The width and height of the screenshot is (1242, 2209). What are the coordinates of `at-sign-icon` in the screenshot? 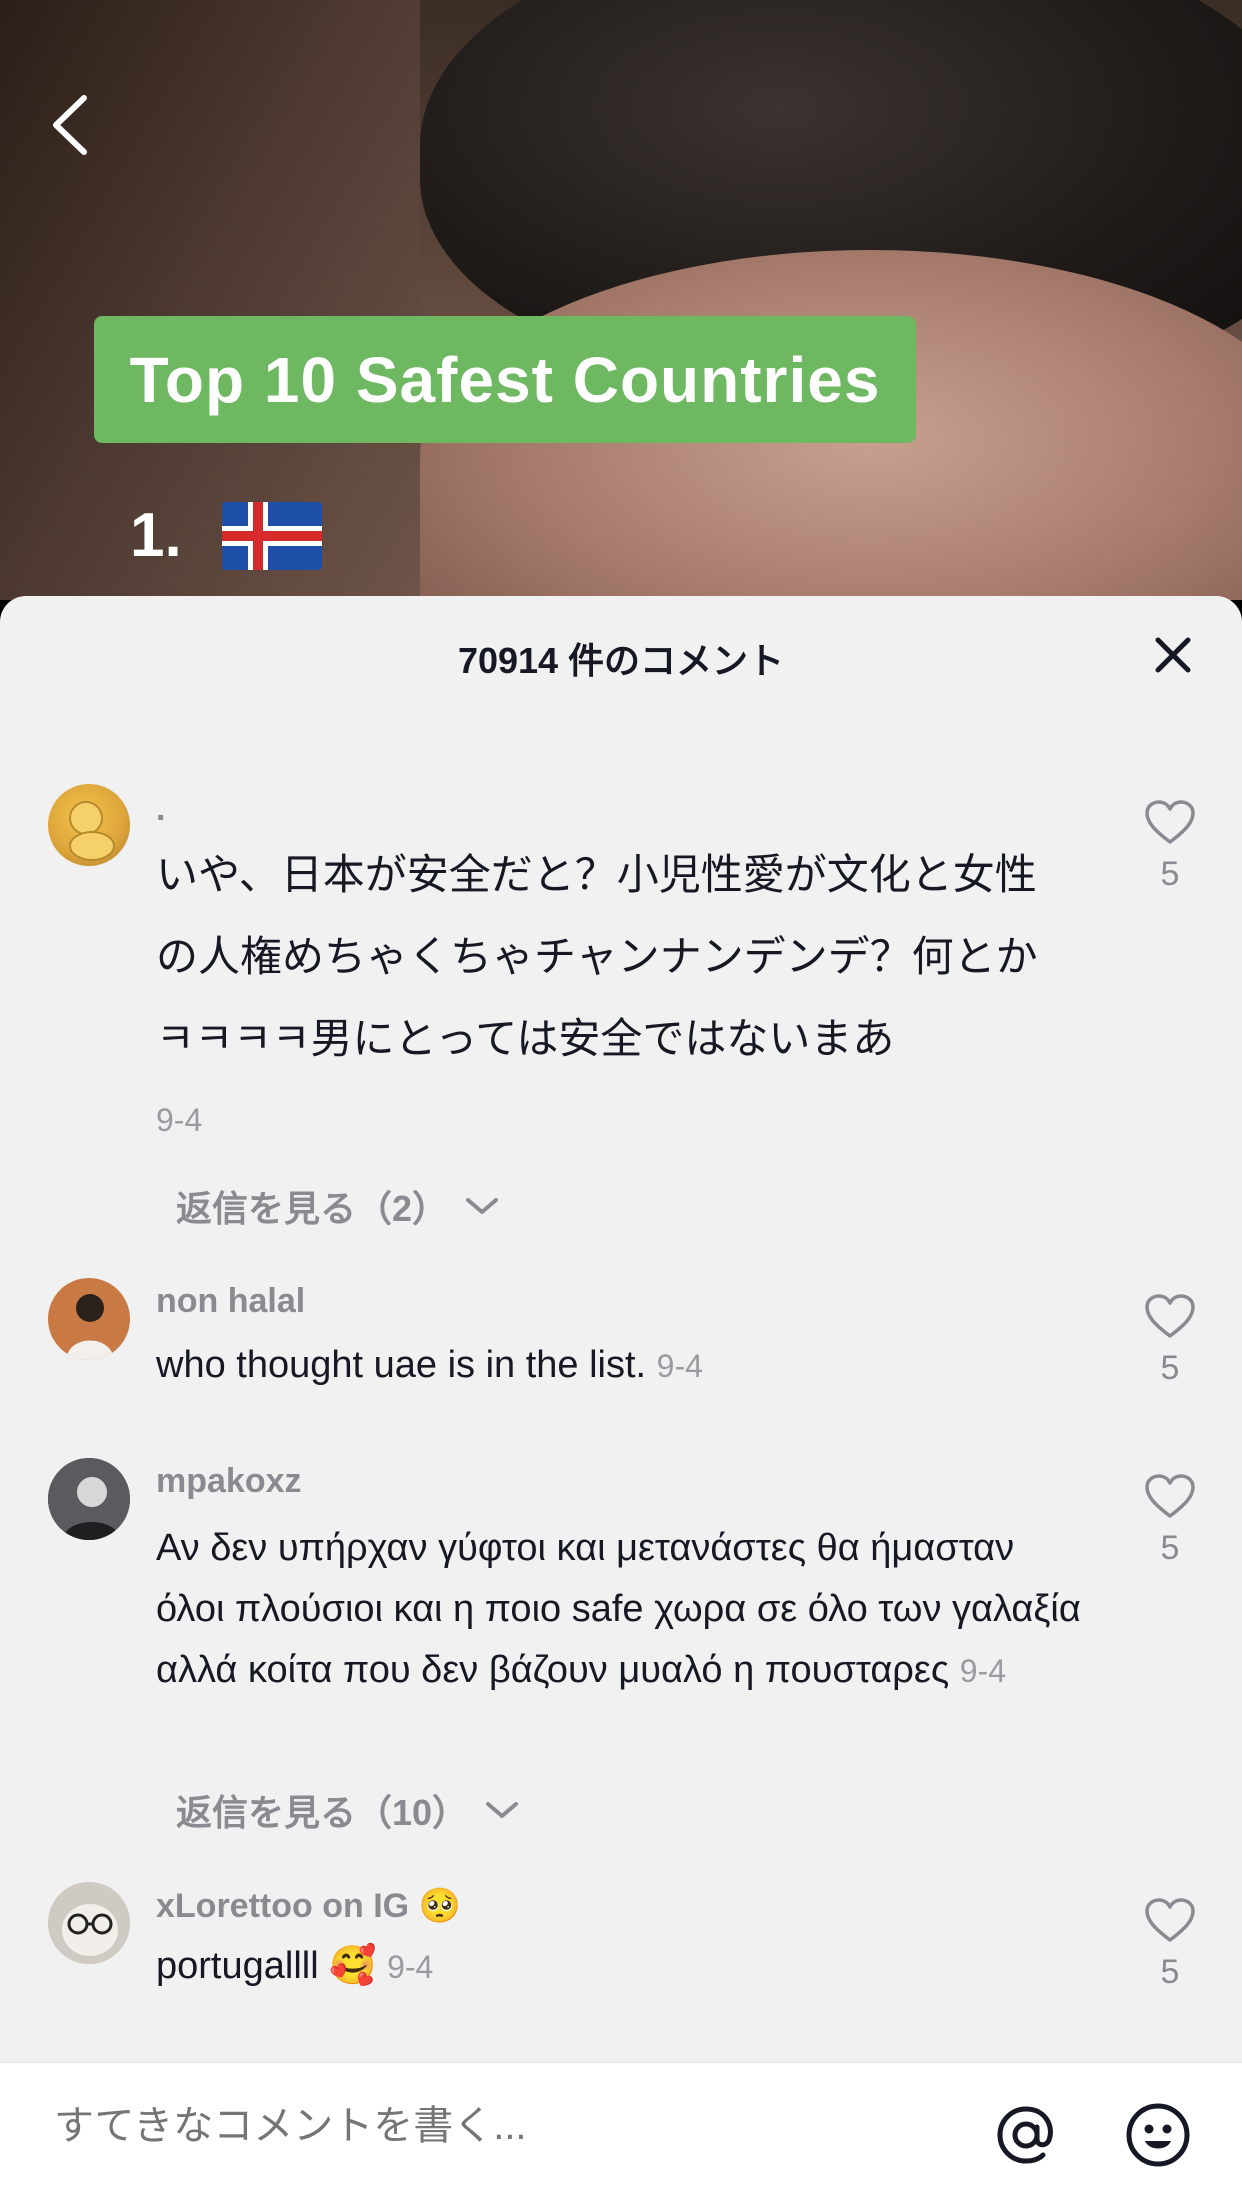 It's located at (1025, 2135).